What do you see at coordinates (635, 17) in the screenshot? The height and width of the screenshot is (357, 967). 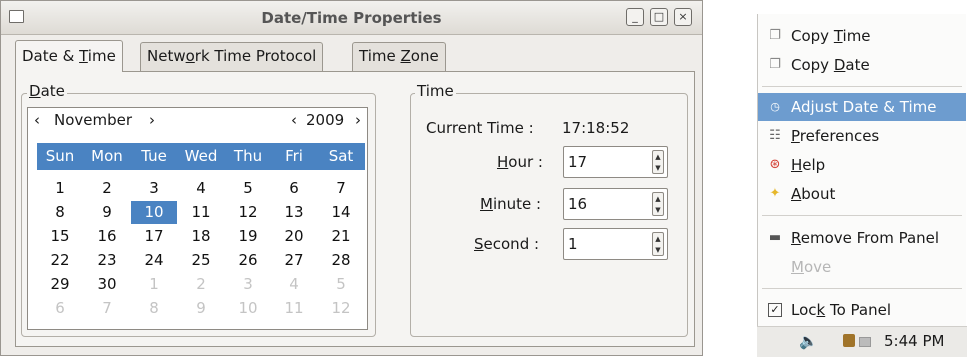 I see `minimize-button: _` at bounding box center [635, 17].